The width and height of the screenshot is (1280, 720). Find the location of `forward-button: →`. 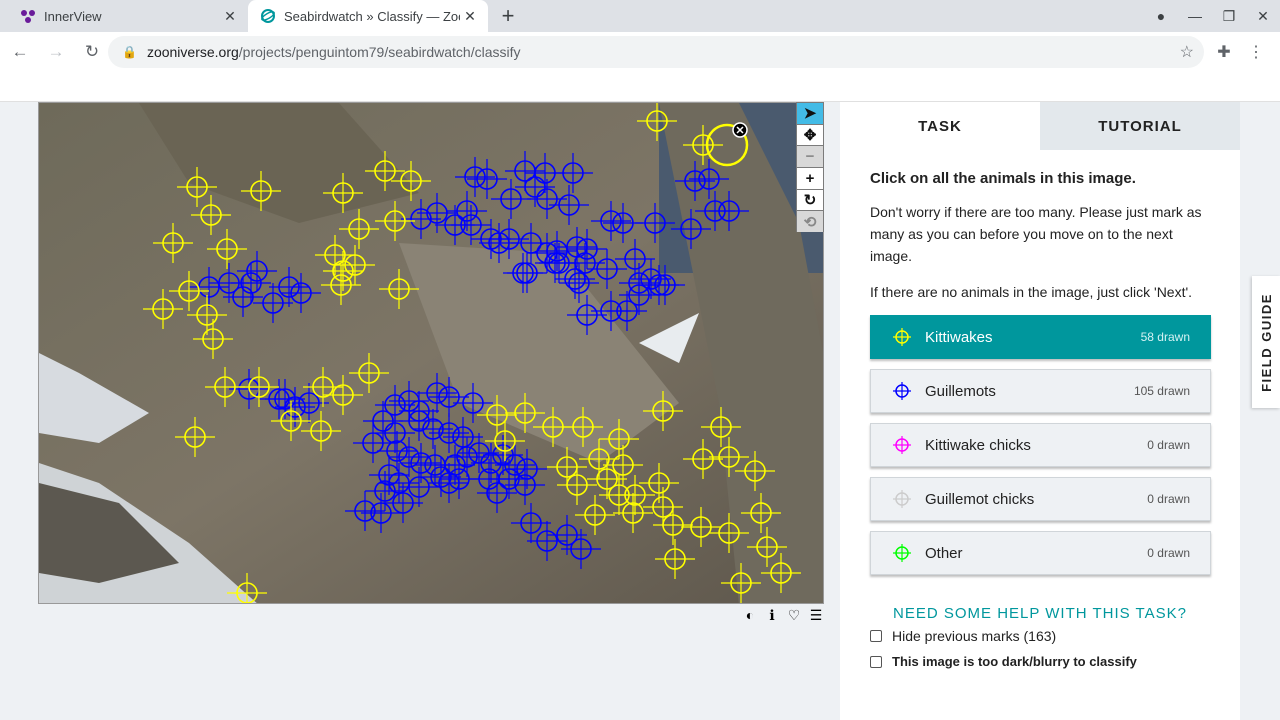

forward-button: → is located at coordinates (56, 52).